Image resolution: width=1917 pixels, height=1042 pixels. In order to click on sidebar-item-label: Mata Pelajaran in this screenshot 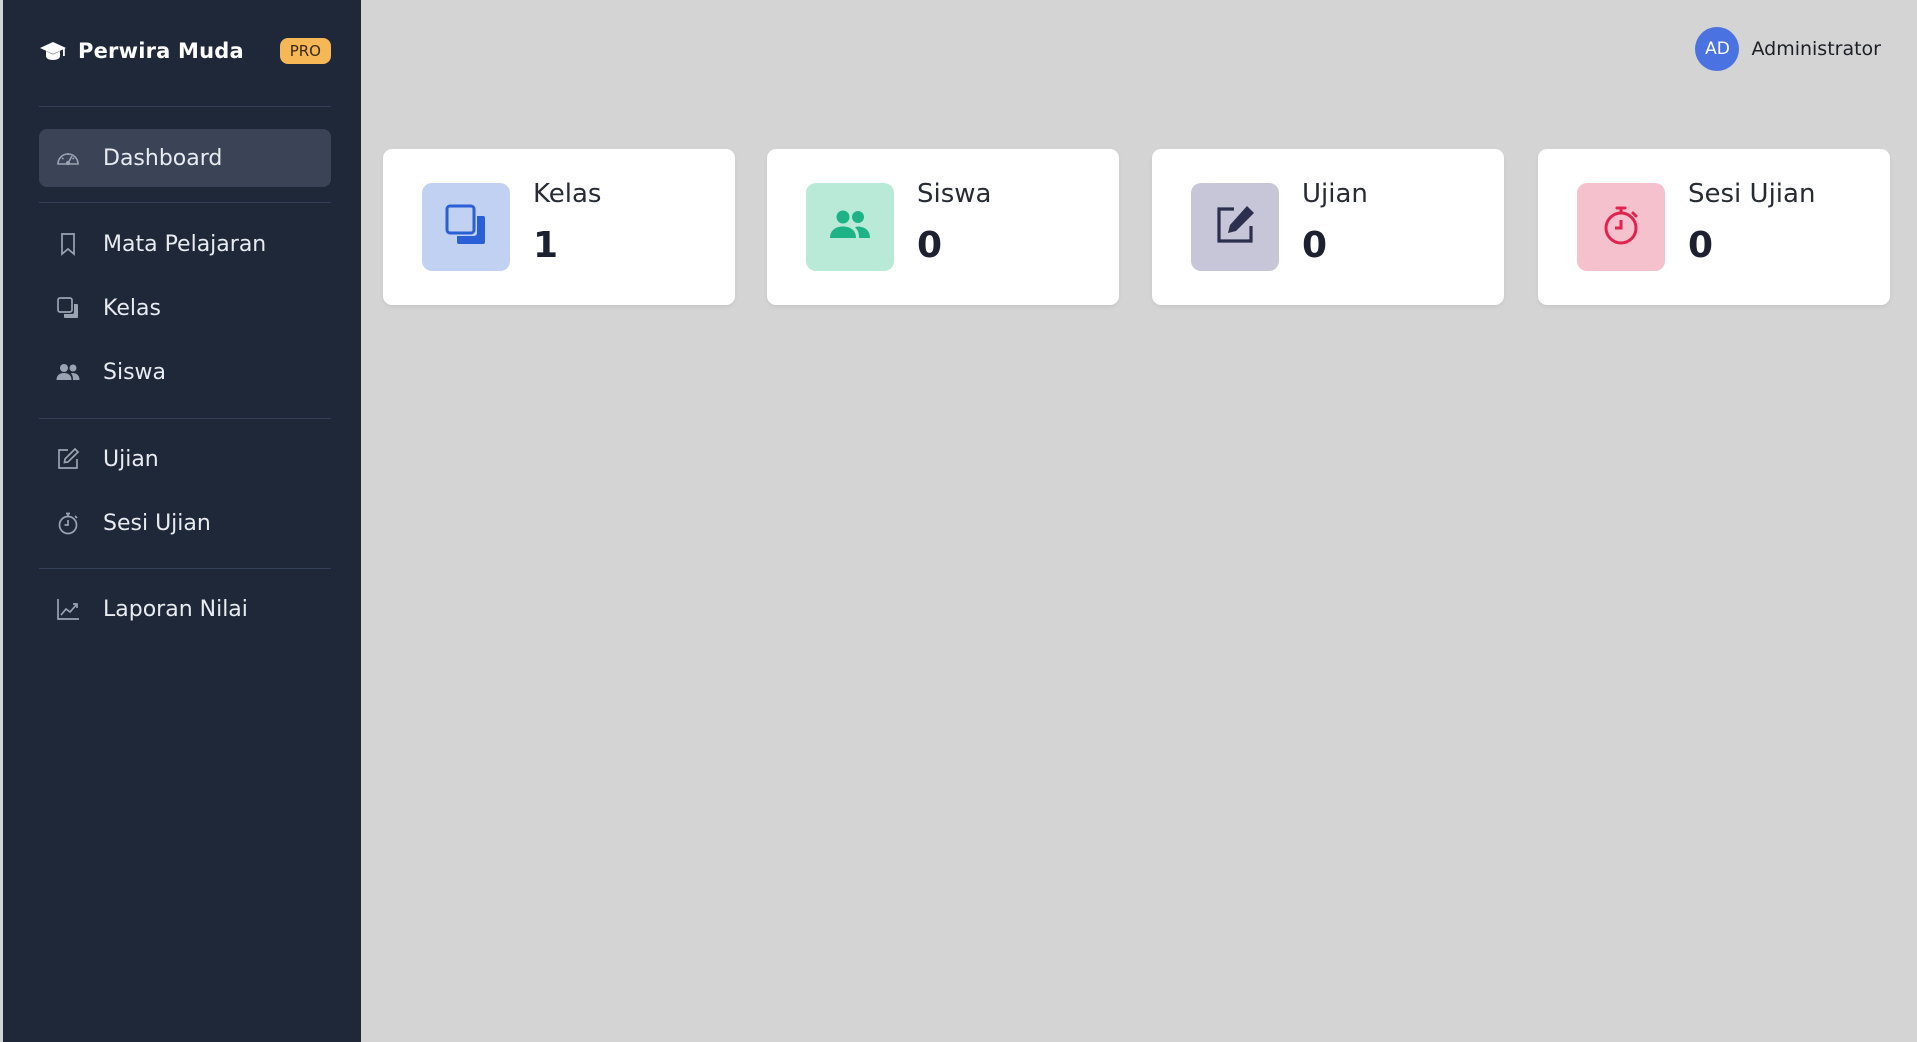, I will do `click(185, 244)`.